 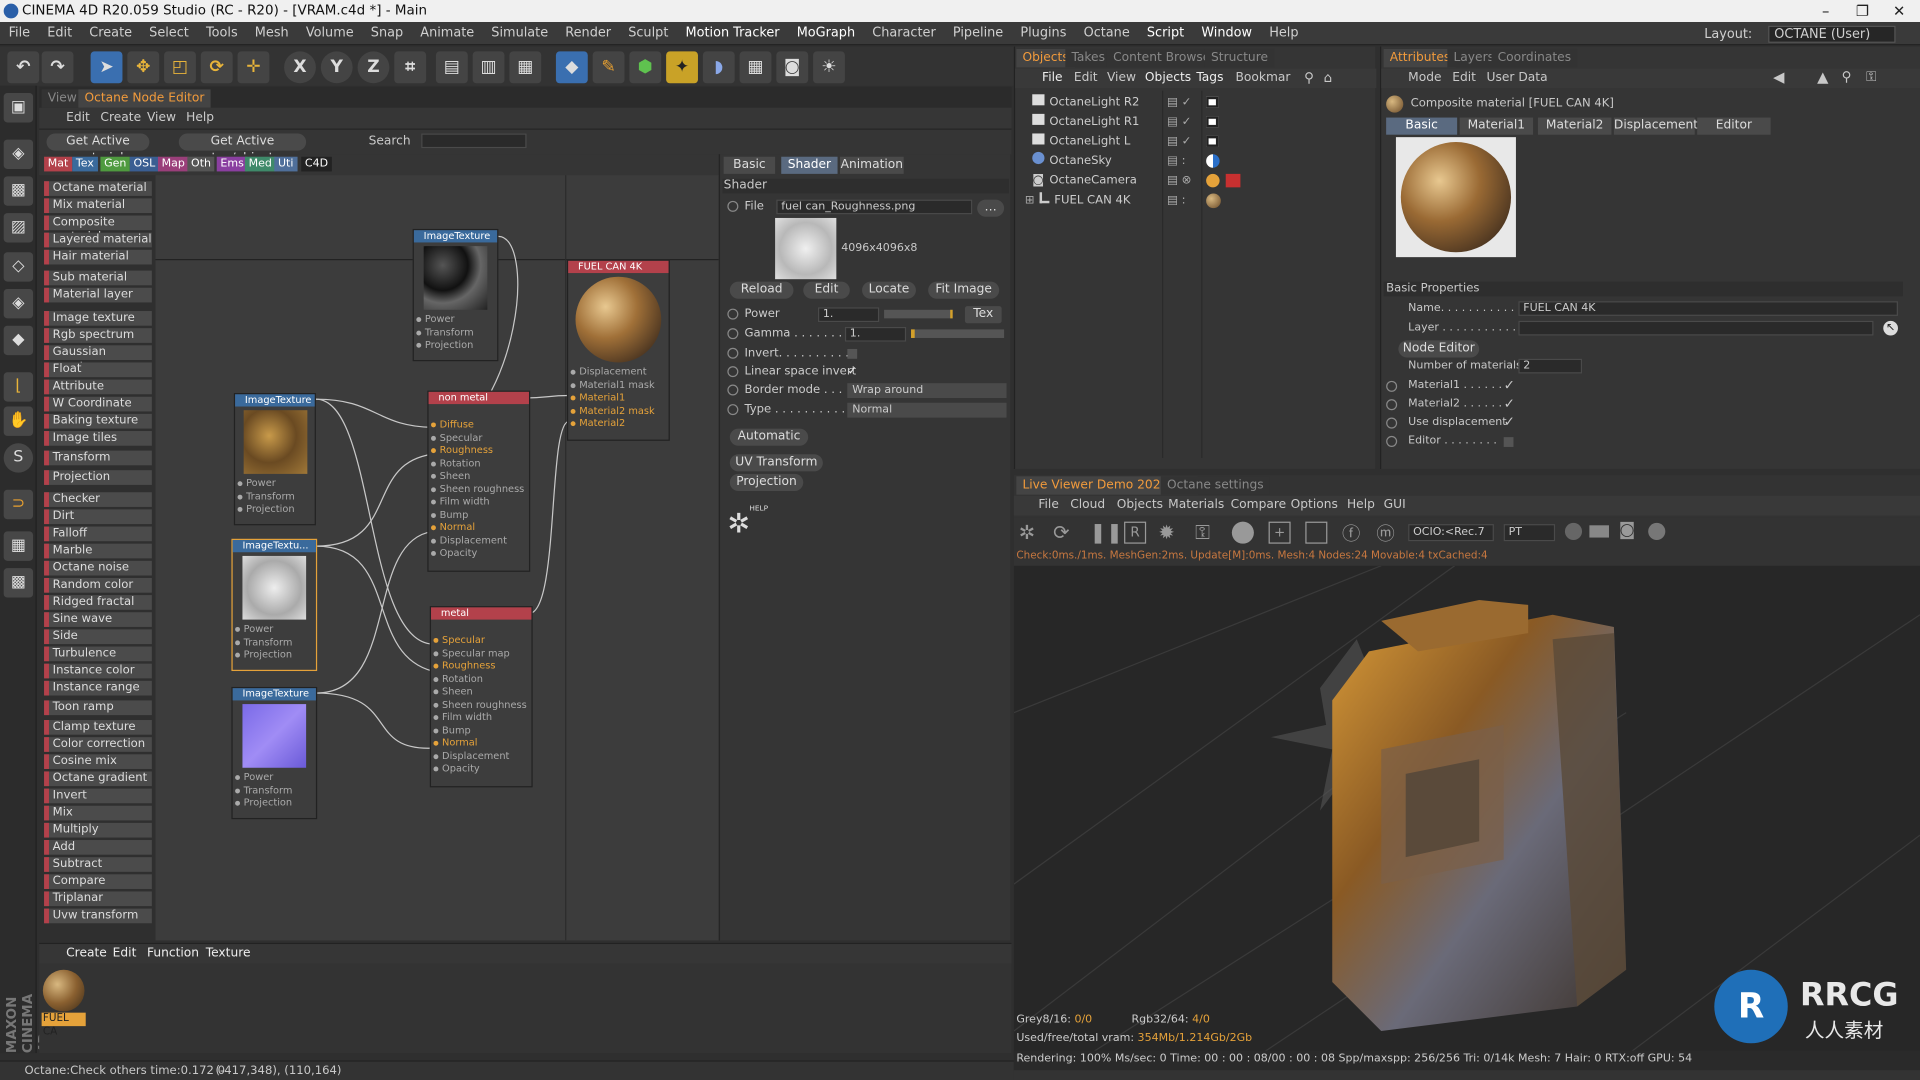 What do you see at coordinates (1092, 199) in the screenshot?
I see `object-name: FUEL CAN 4K` at bounding box center [1092, 199].